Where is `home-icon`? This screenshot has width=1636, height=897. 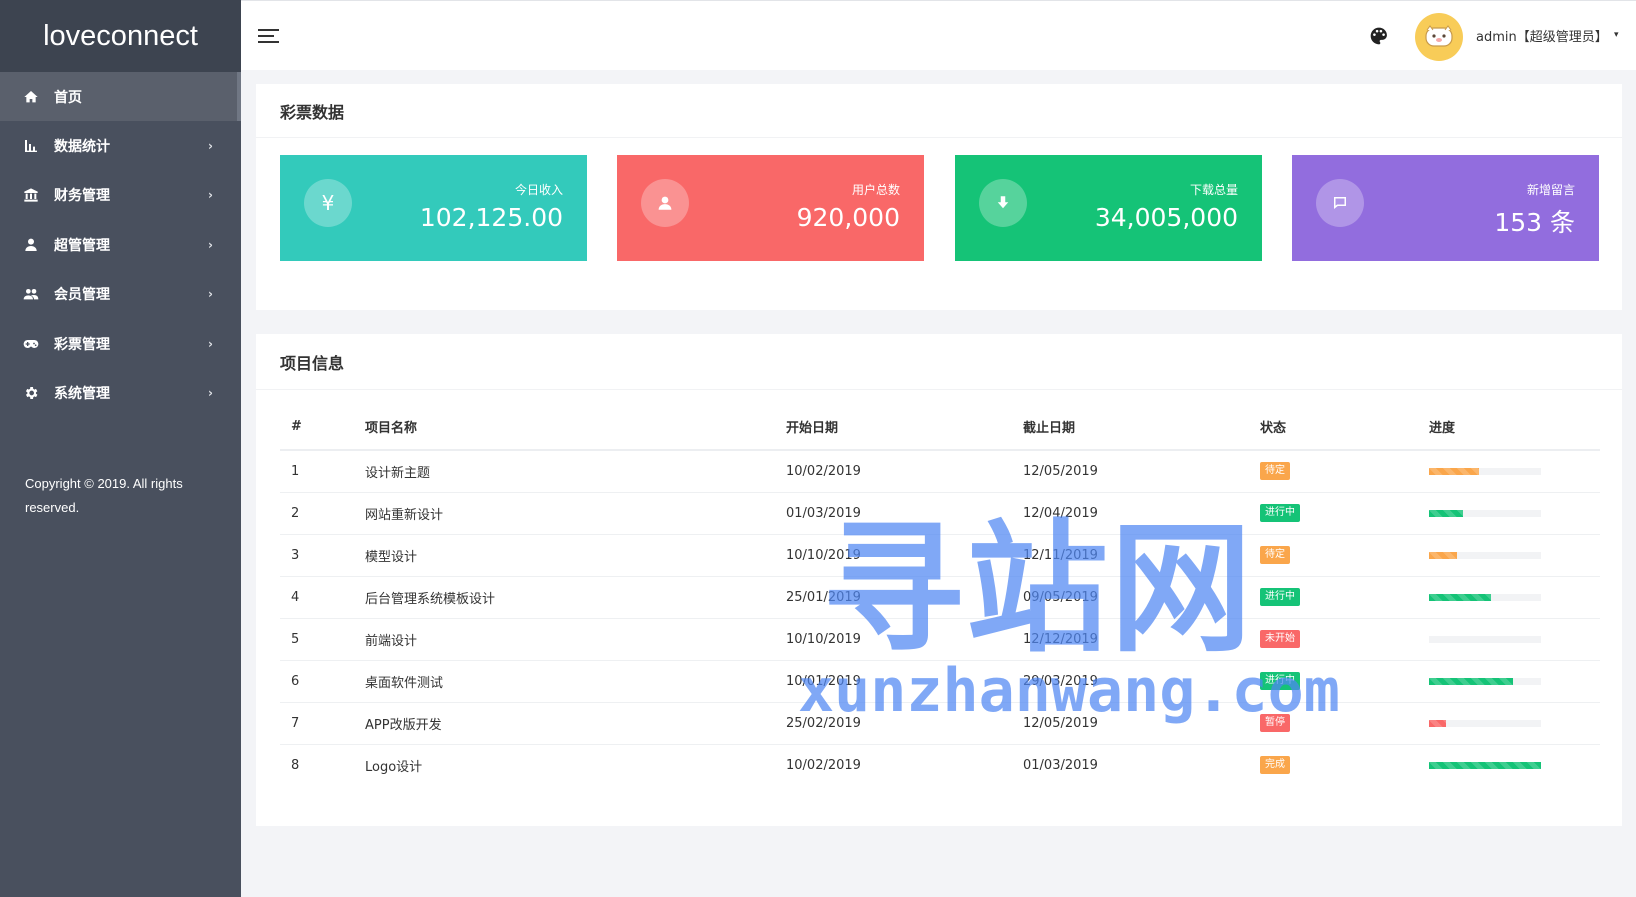
home-icon is located at coordinates (31, 97).